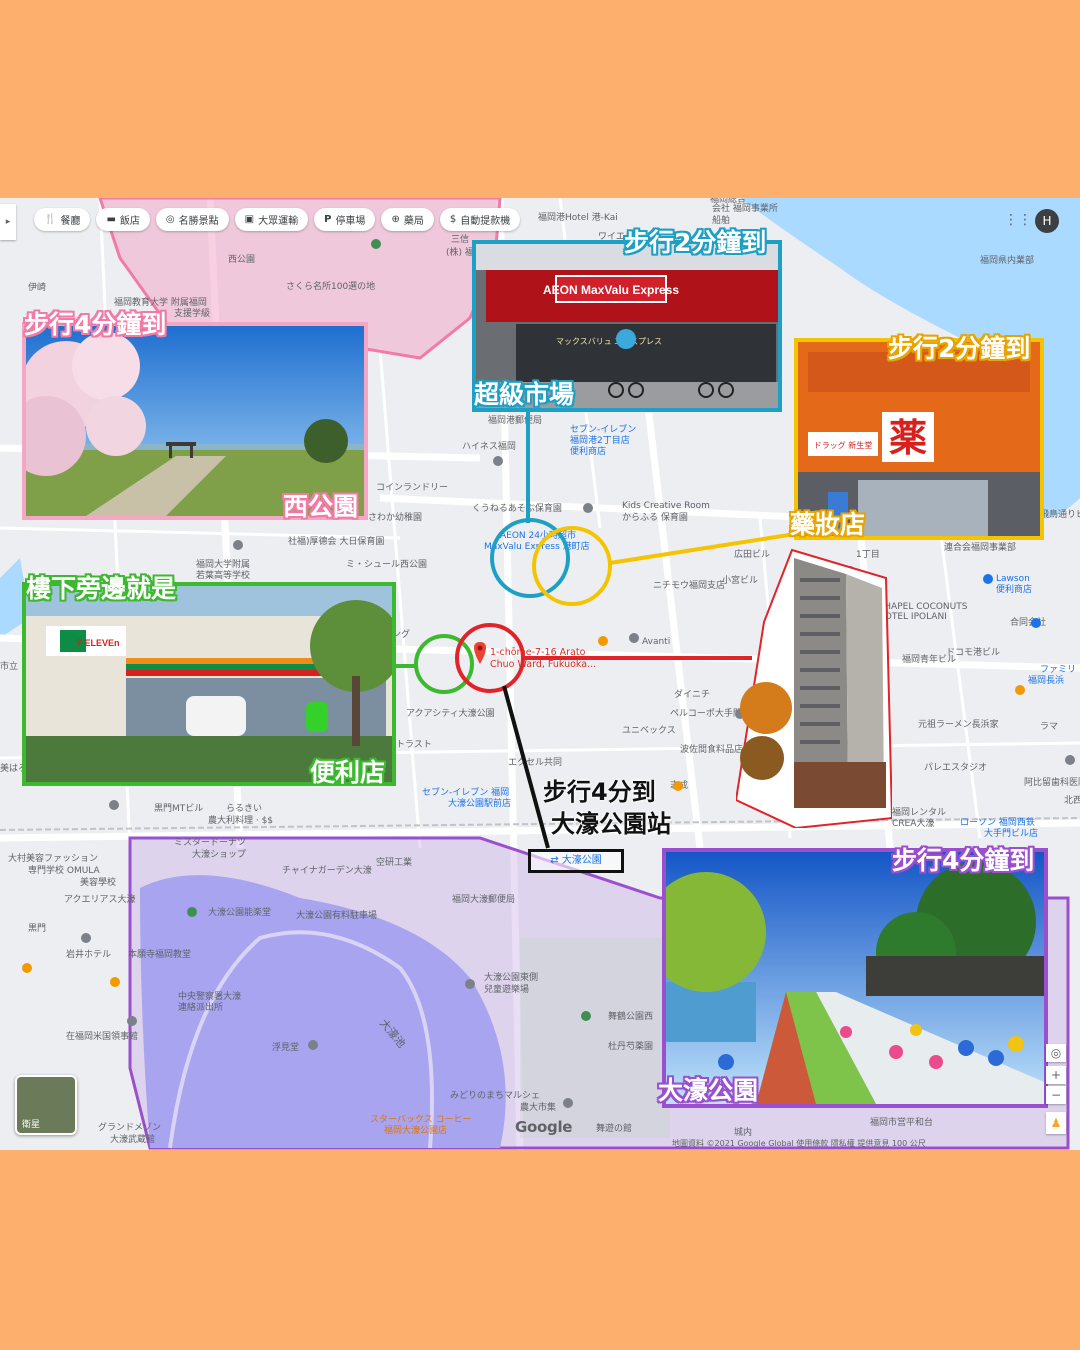 The height and width of the screenshot is (1350, 1080). I want to click on convenience-name-label: 便利店, so click(348, 772).